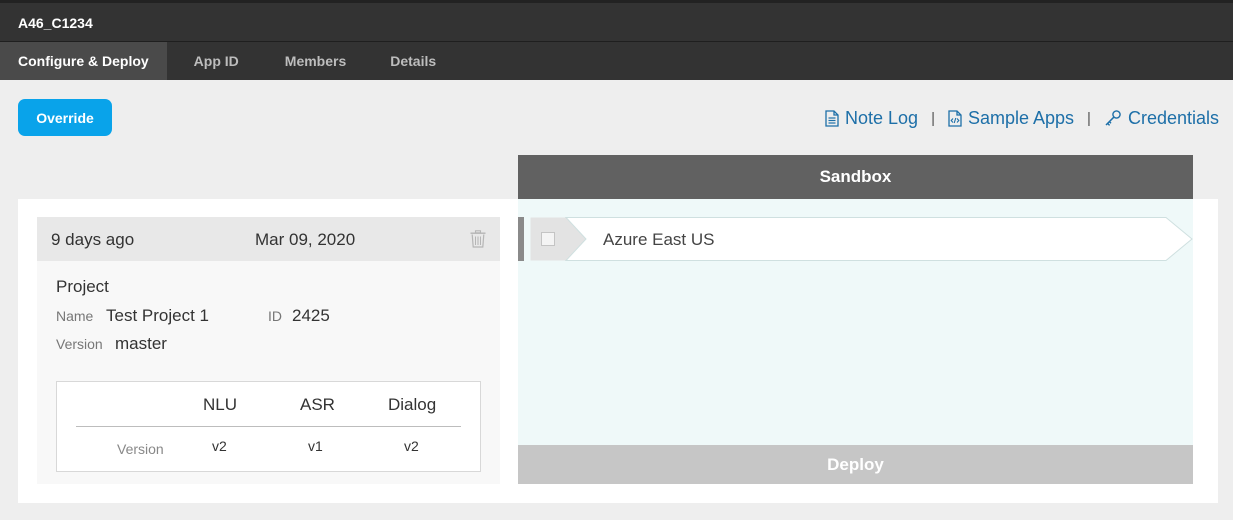 The image size is (1233, 520). I want to click on version-label: Version, so click(79, 344).